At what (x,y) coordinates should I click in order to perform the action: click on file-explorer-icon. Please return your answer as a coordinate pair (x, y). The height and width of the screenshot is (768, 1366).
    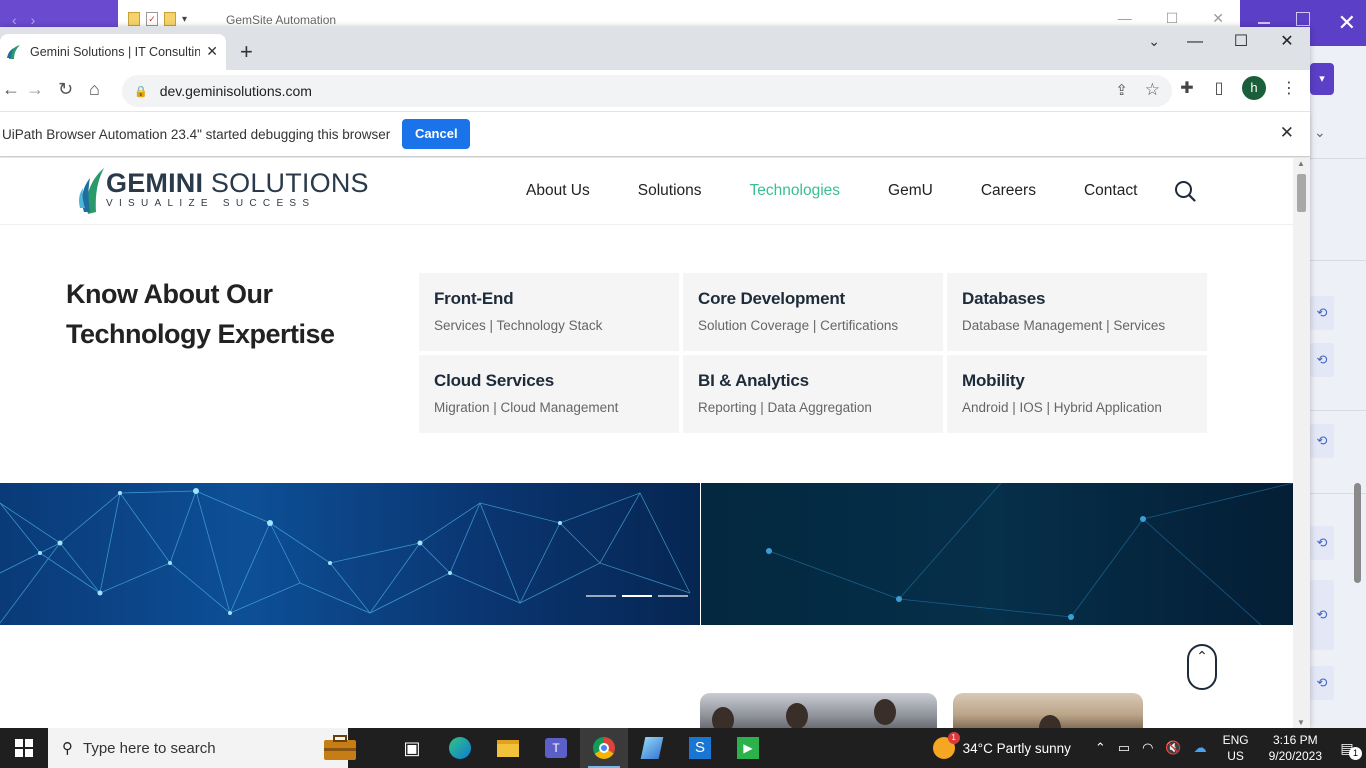
    Looking at the image, I should click on (508, 748).